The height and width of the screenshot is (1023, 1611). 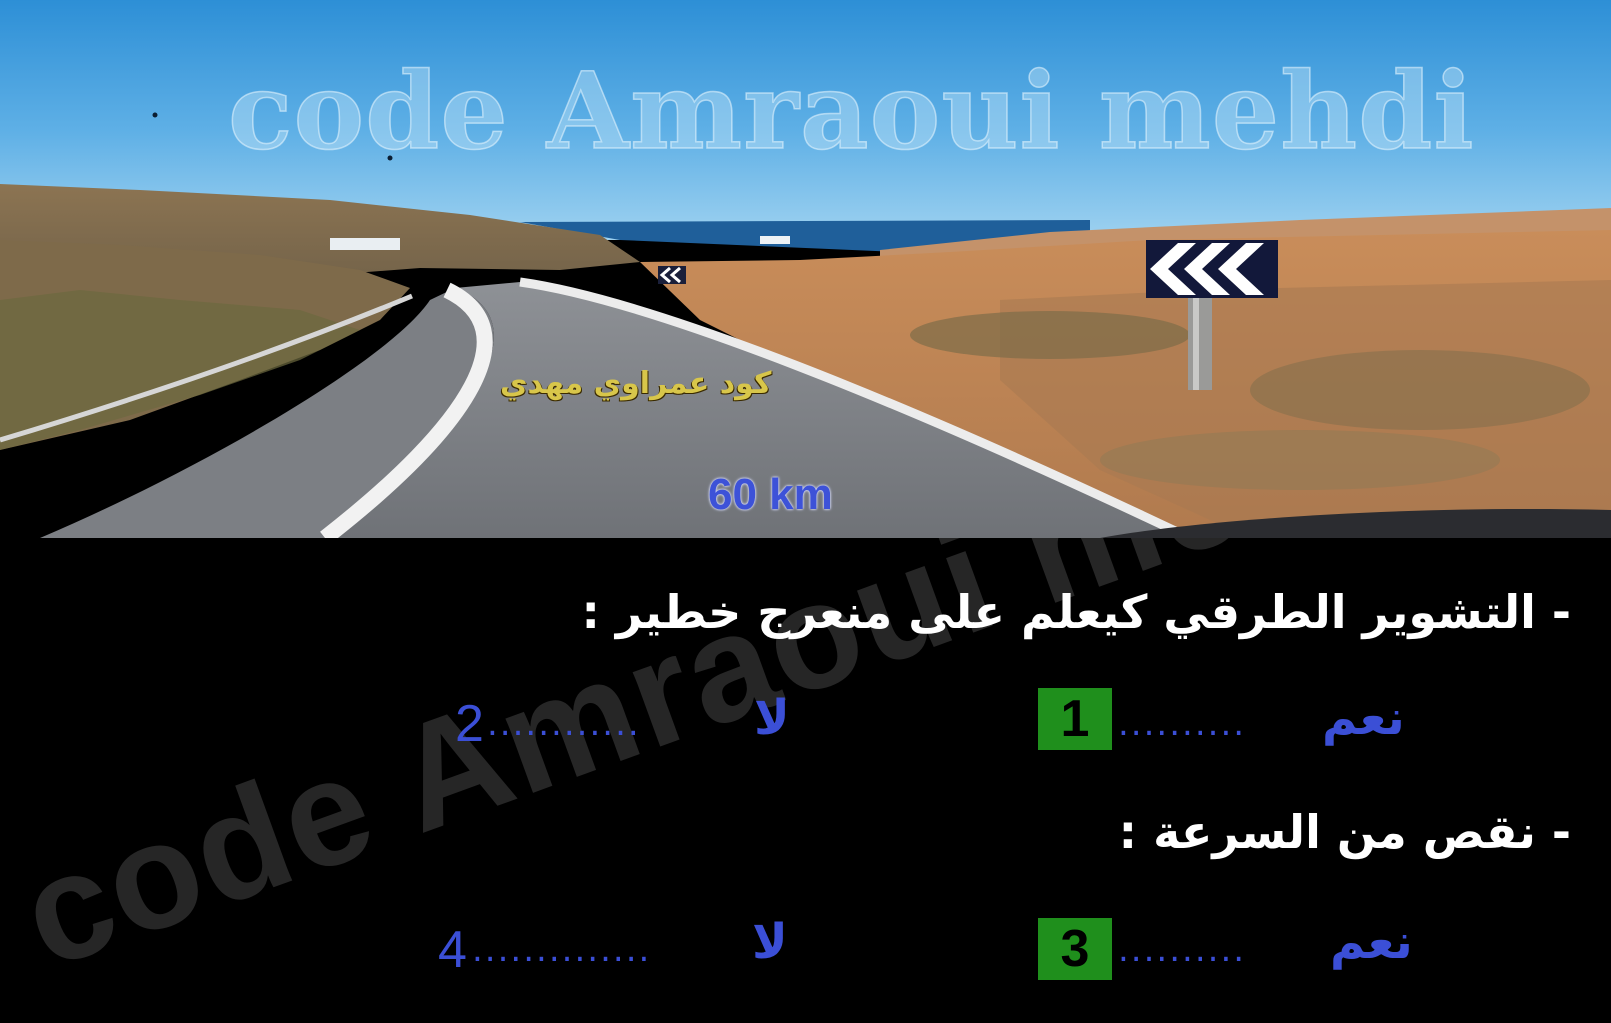 I want to click on watermark-top: code Amraoui mehdi, so click(x=851, y=110).